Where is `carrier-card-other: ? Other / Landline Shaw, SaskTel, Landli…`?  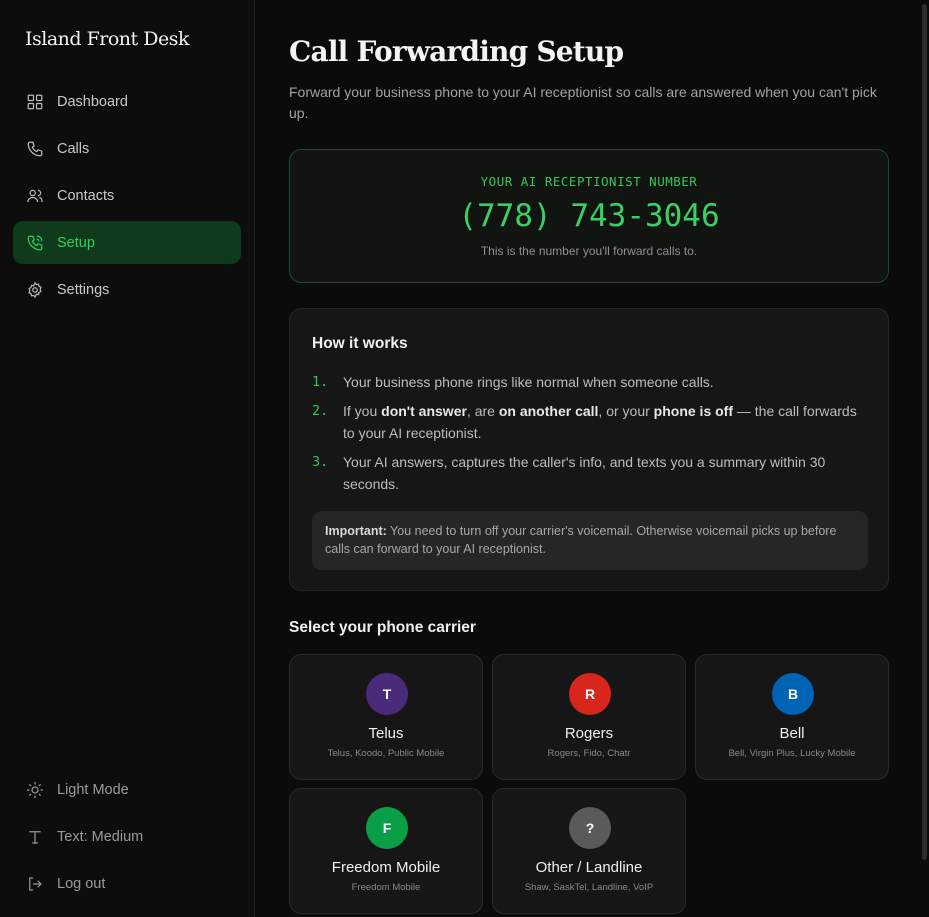 carrier-card-other: ? Other / Landline Shaw, SaskTel, Landli… is located at coordinates (589, 851).